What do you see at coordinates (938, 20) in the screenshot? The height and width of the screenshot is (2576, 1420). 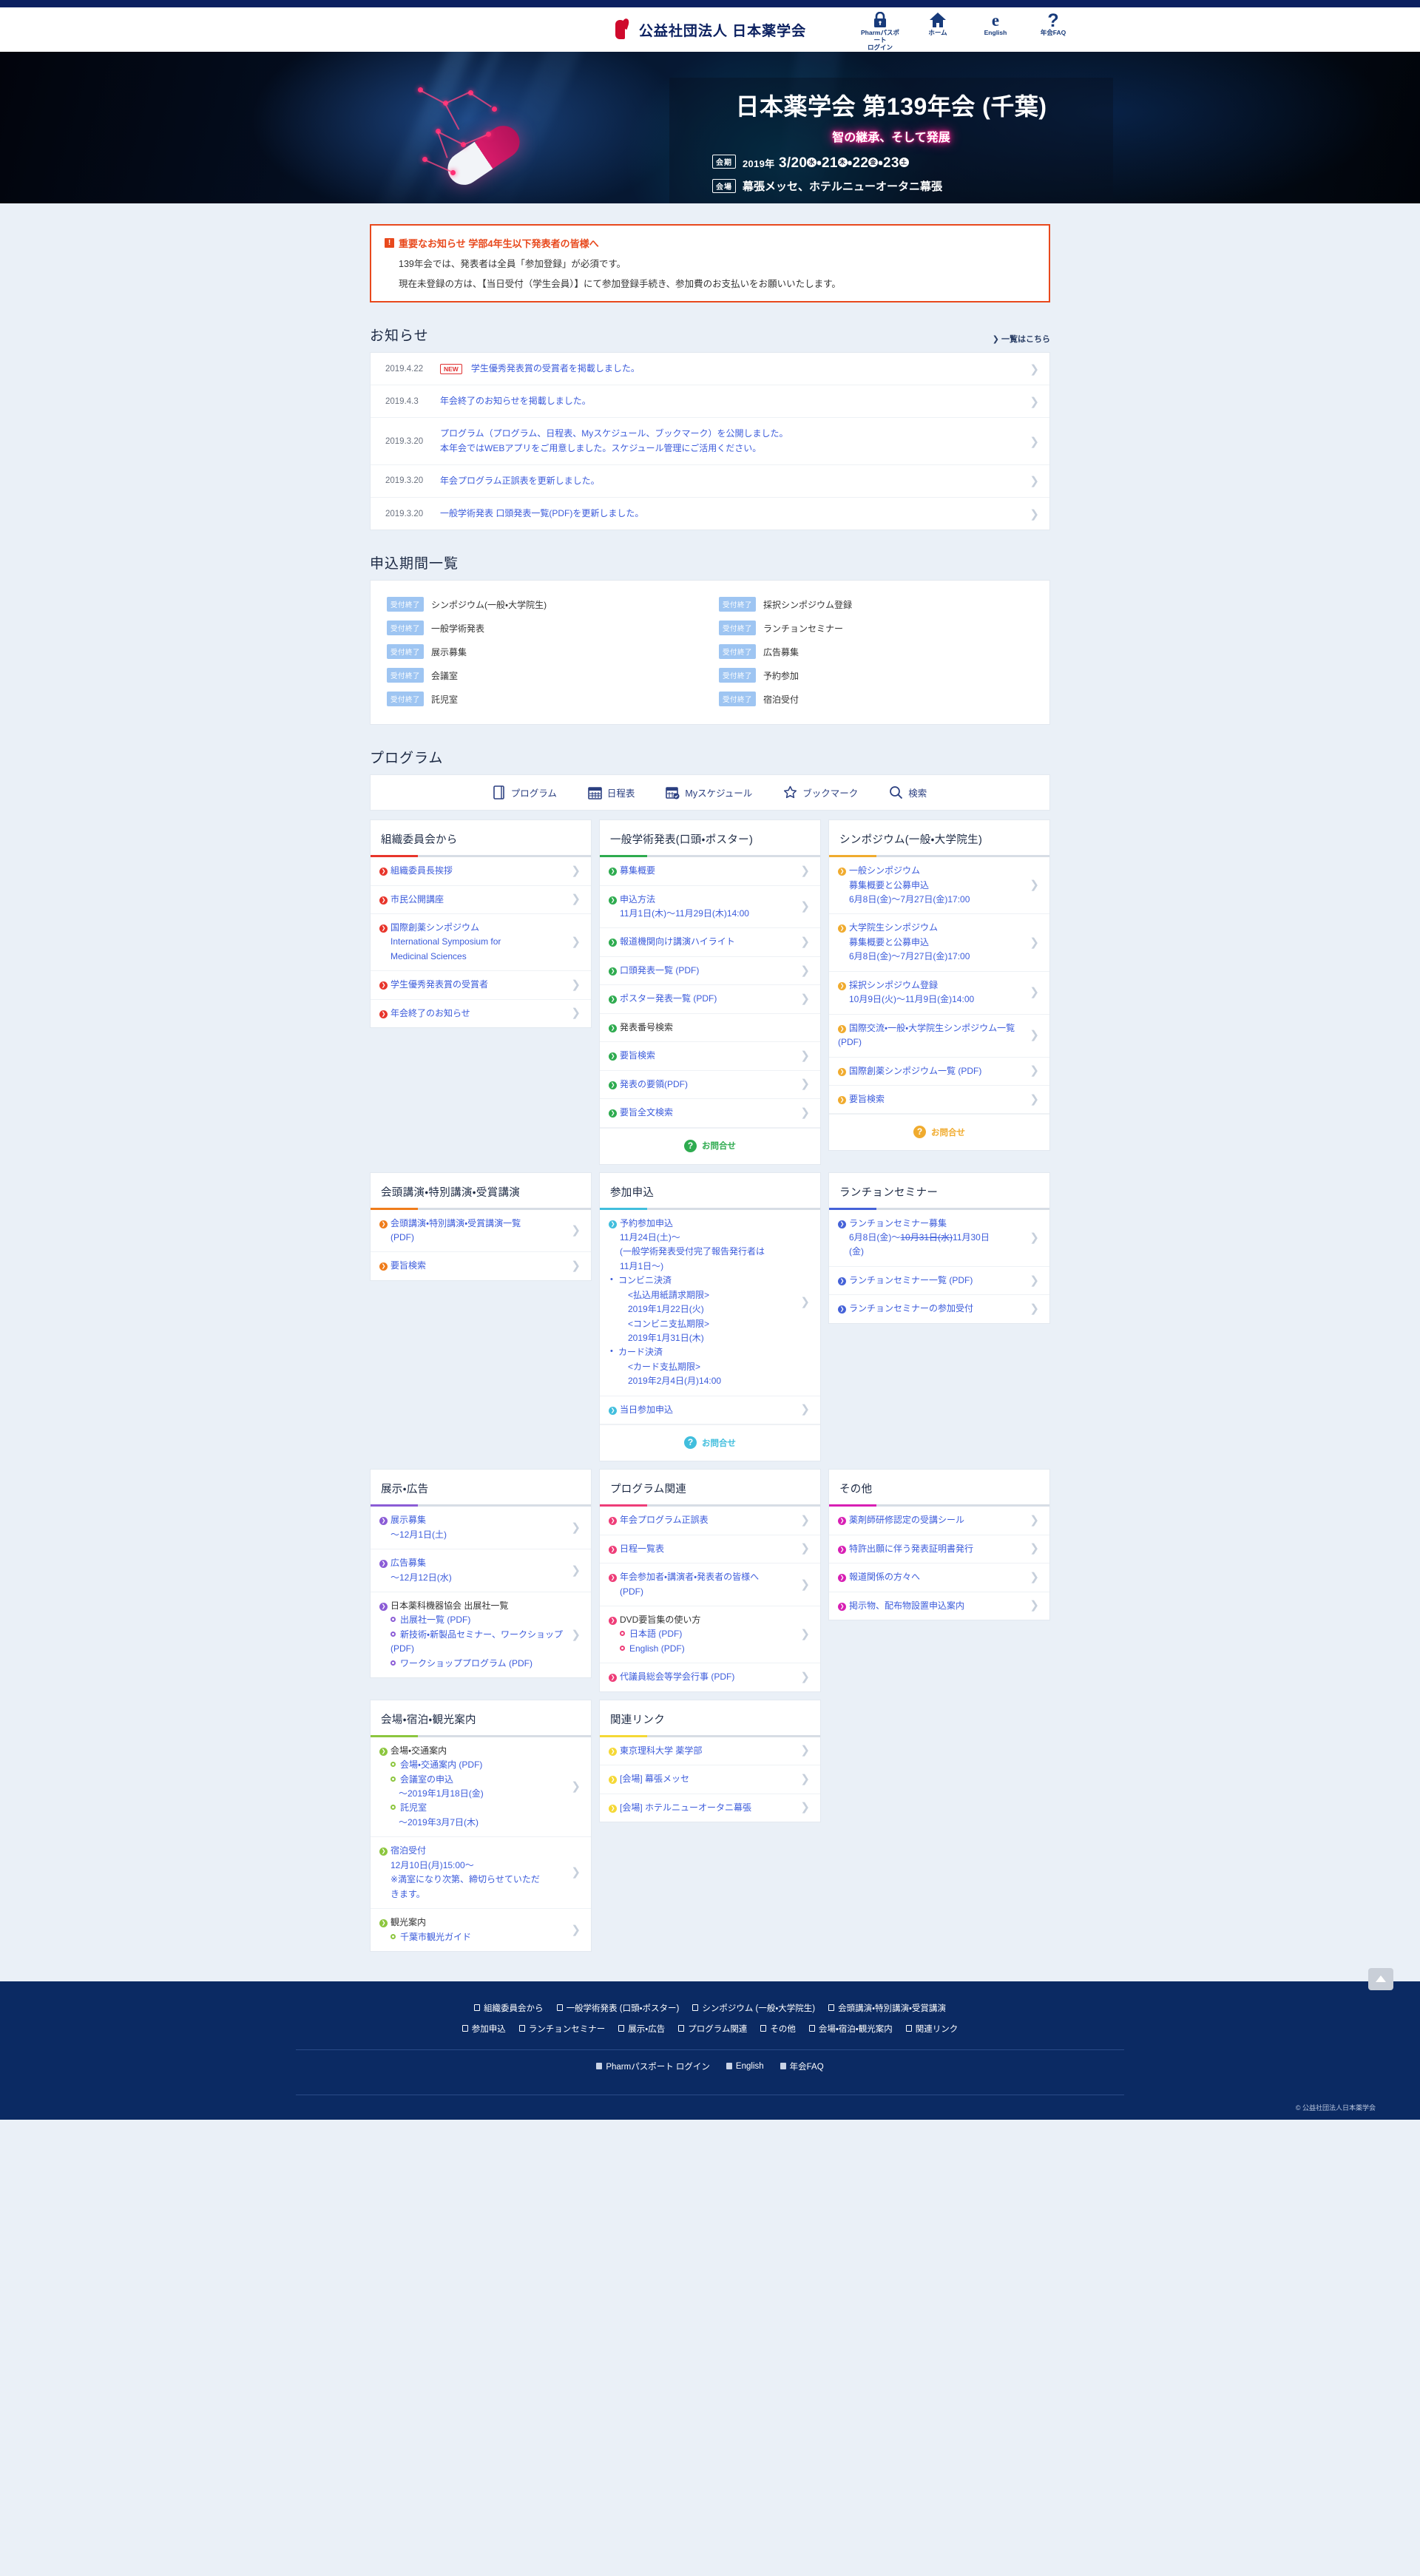 I see `home-icon` at bounding box center [938, 20].